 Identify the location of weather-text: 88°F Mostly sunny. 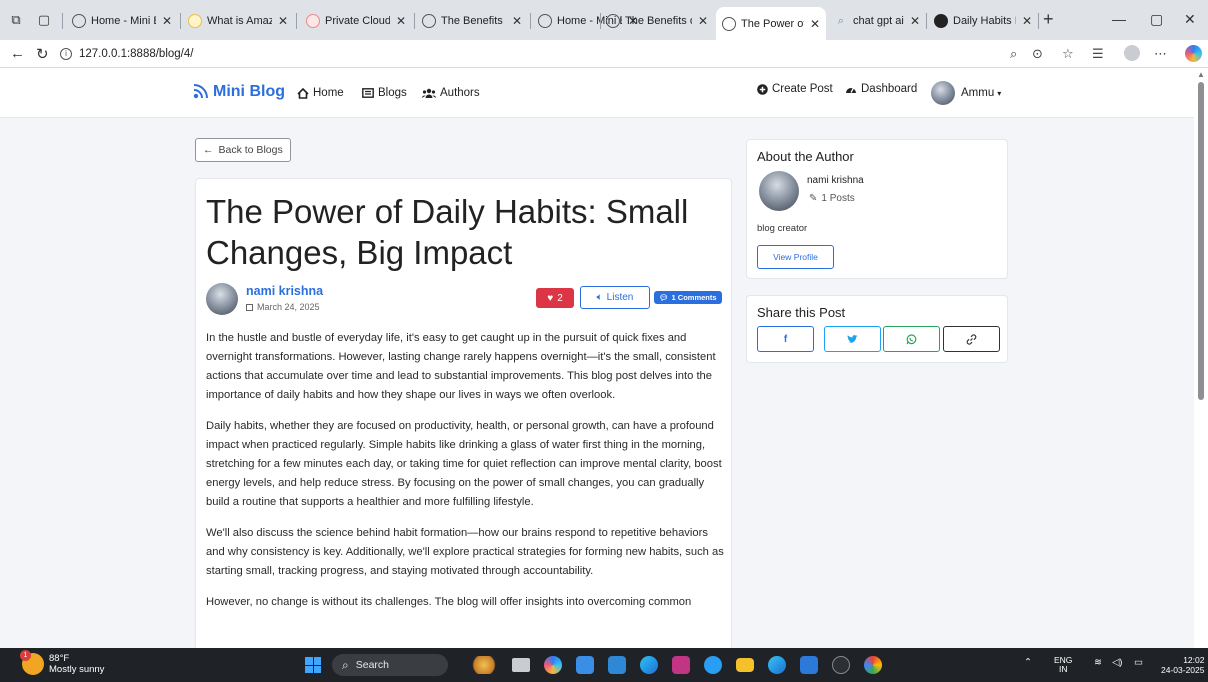
(76, 664).